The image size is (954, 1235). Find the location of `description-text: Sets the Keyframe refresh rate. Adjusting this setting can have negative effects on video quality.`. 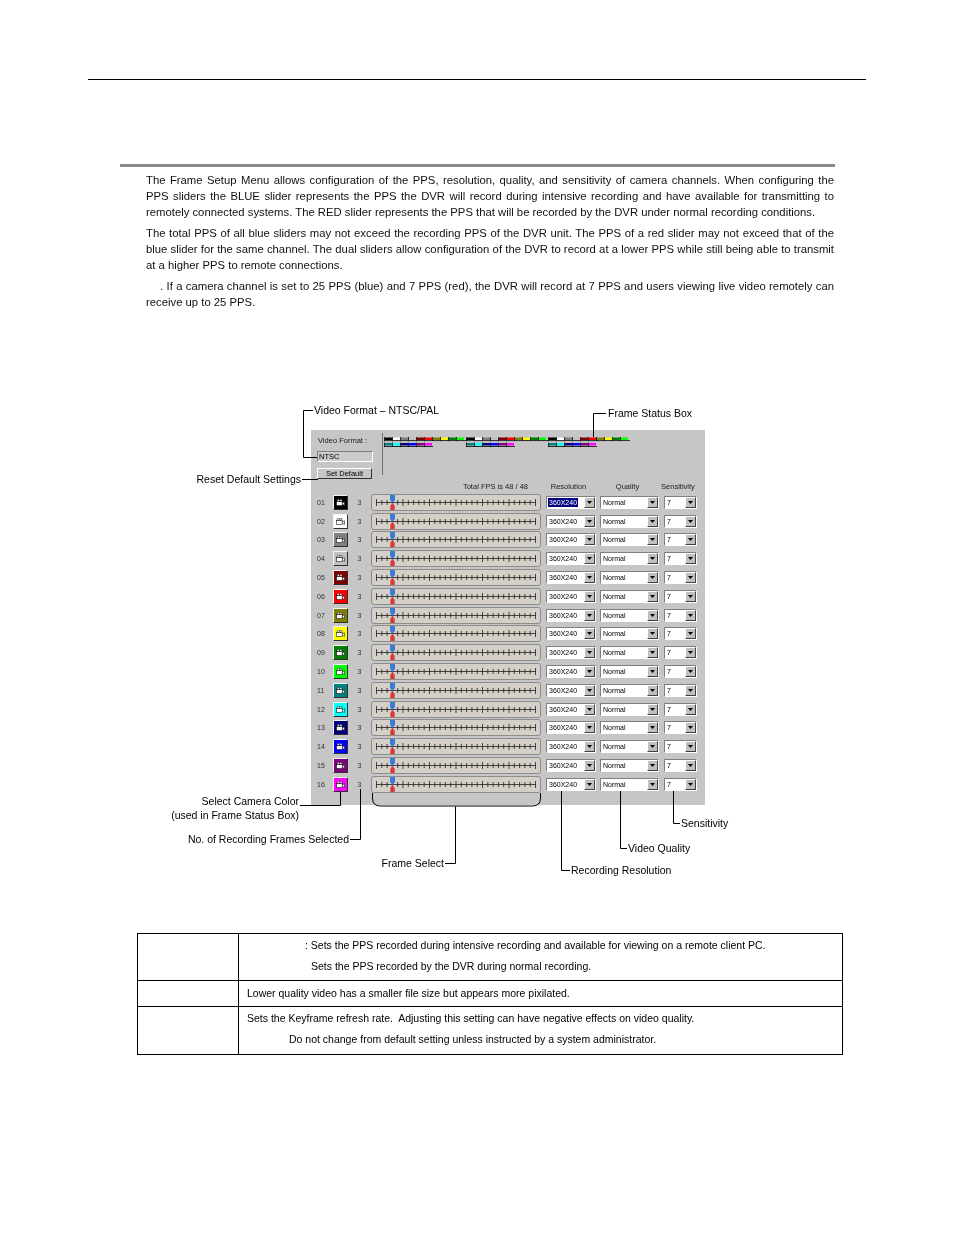

description-text: Sets the Keyframe refresh rate. Adjusting this setting can have negative effects on video quality. is located at coordinates (471, 1018).